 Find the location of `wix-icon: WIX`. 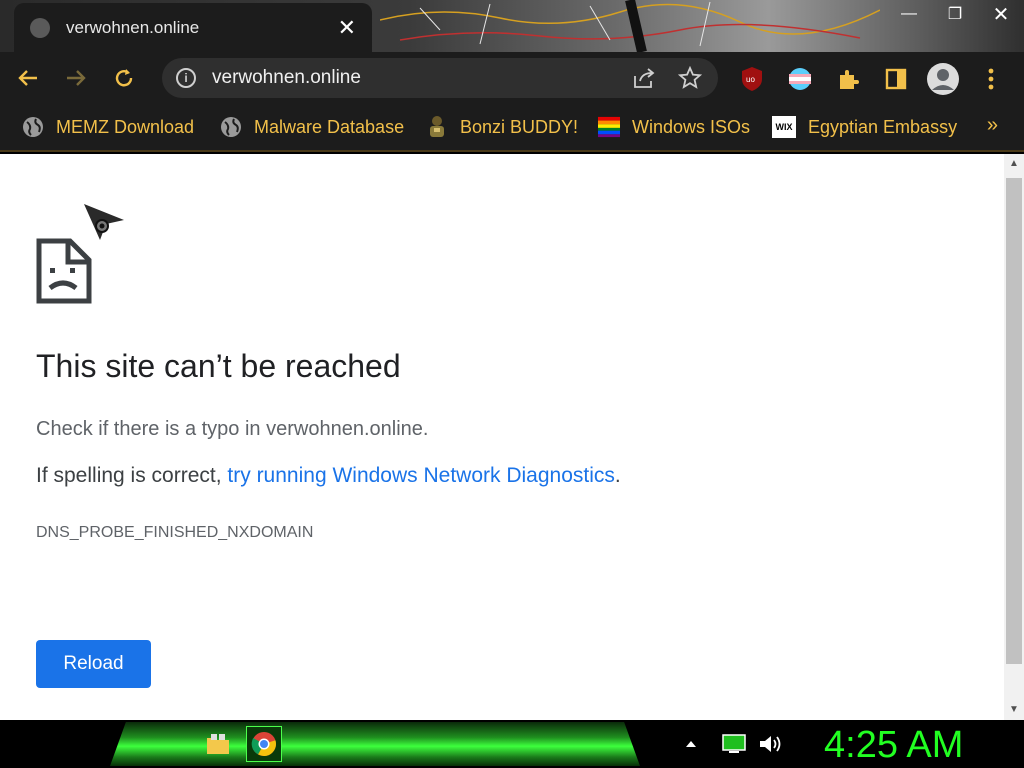

wix-icon: WIX is located at coordinates (784, 127).